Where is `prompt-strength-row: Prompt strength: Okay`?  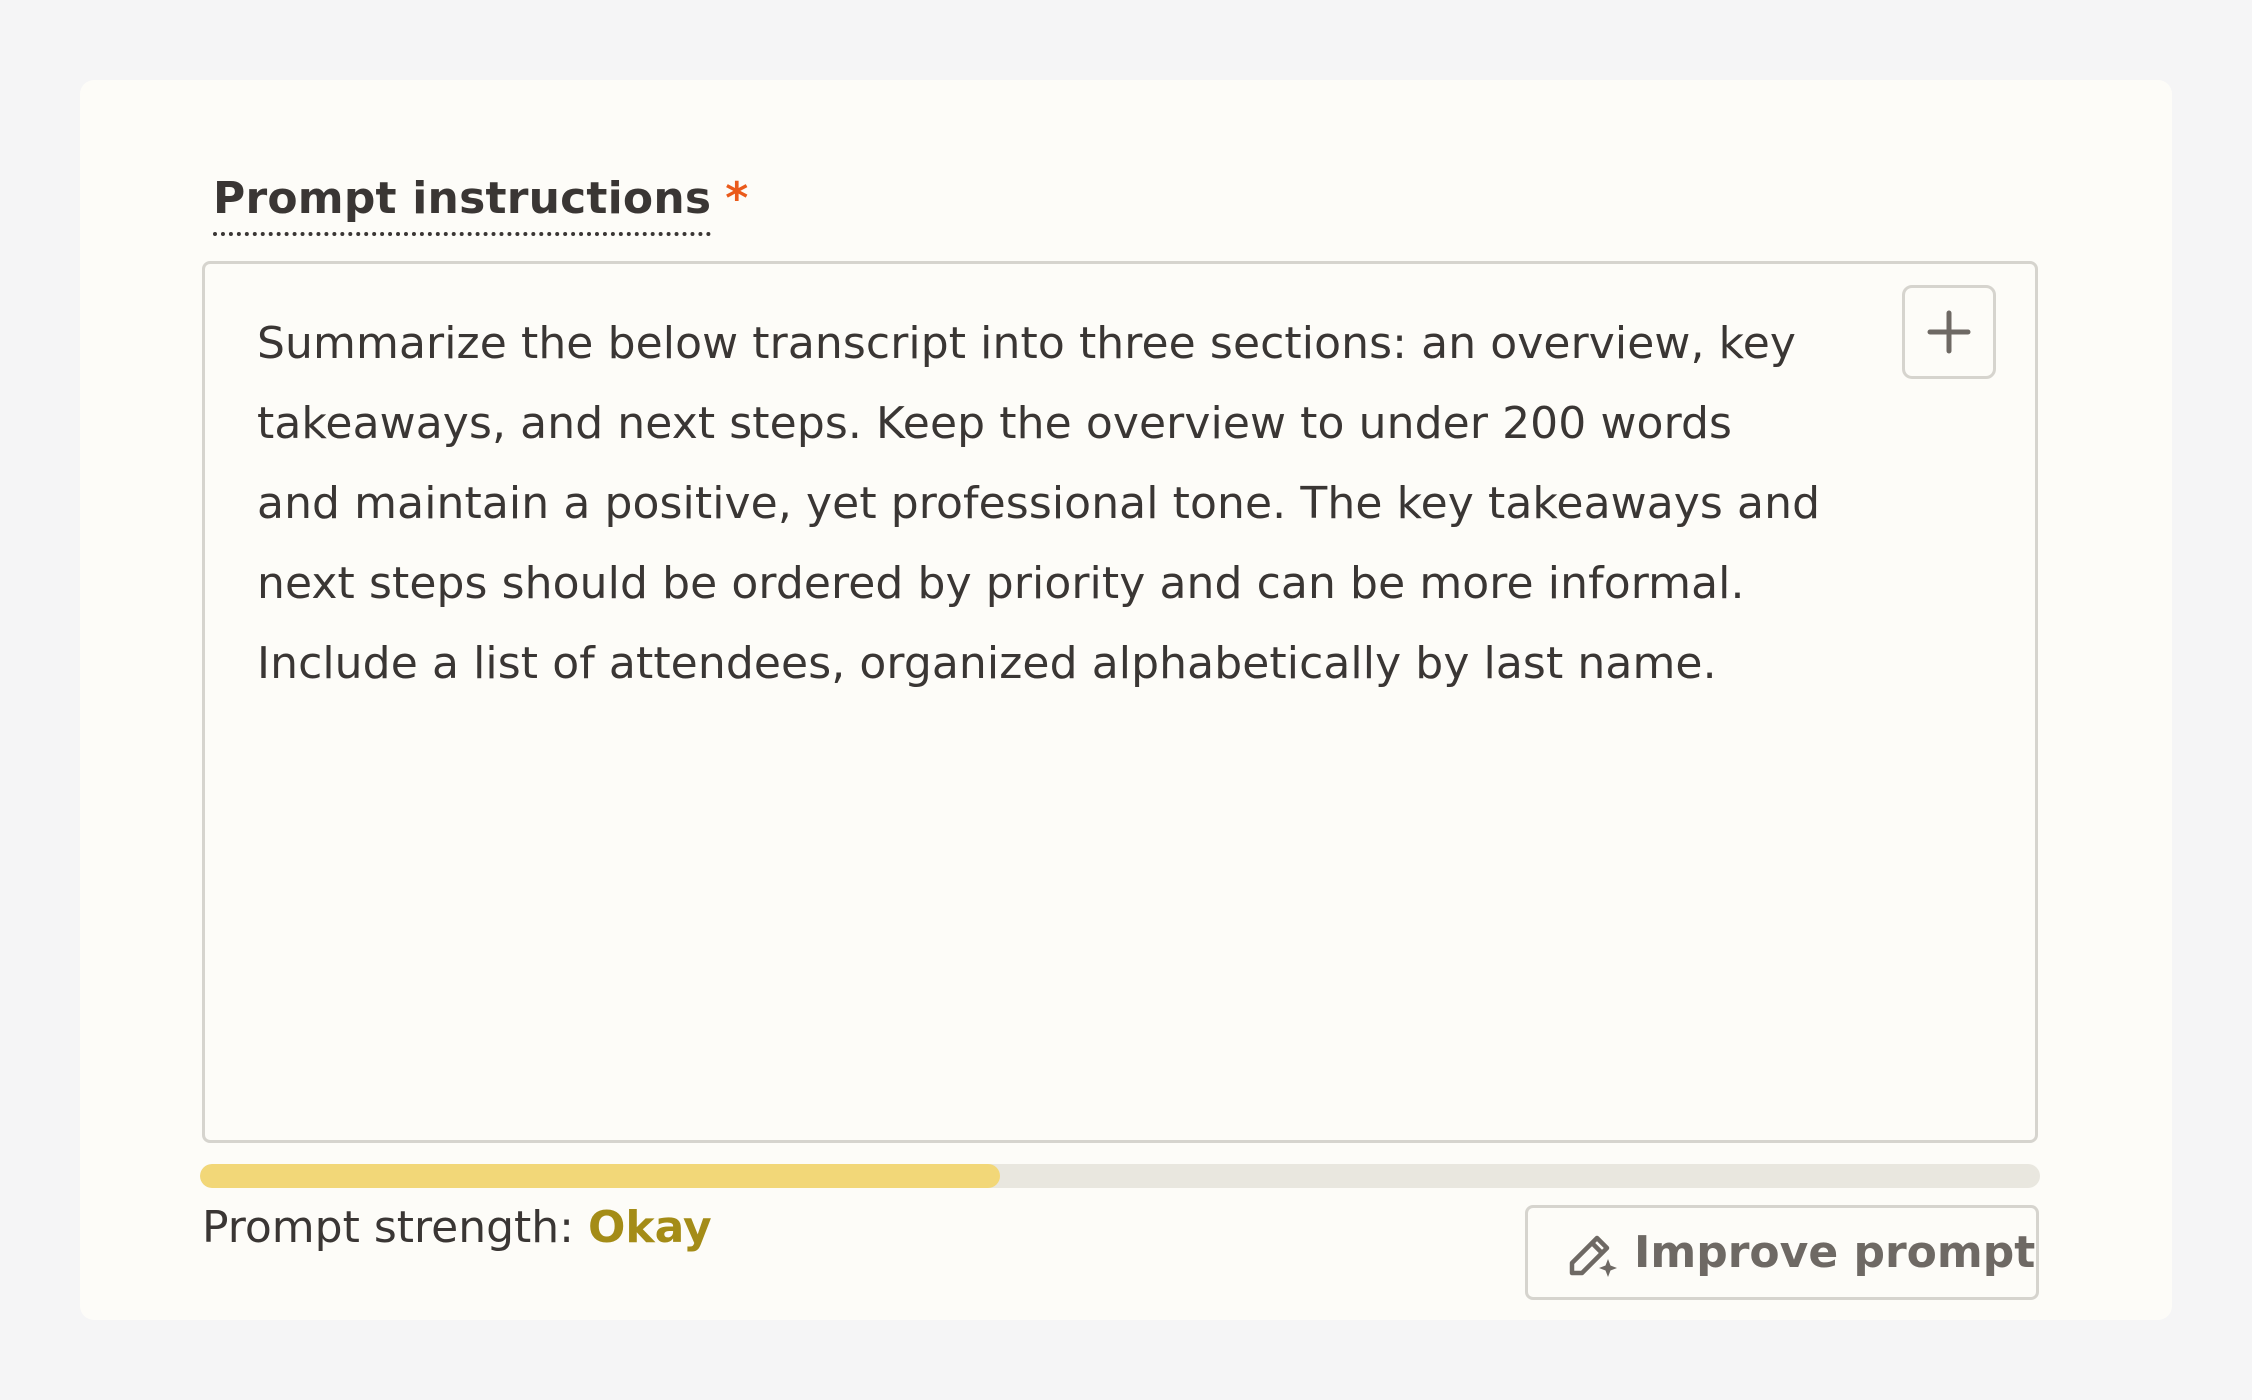
prompt-strength-row: Prompt strength: Okay is located at coordinates (457, 1228).